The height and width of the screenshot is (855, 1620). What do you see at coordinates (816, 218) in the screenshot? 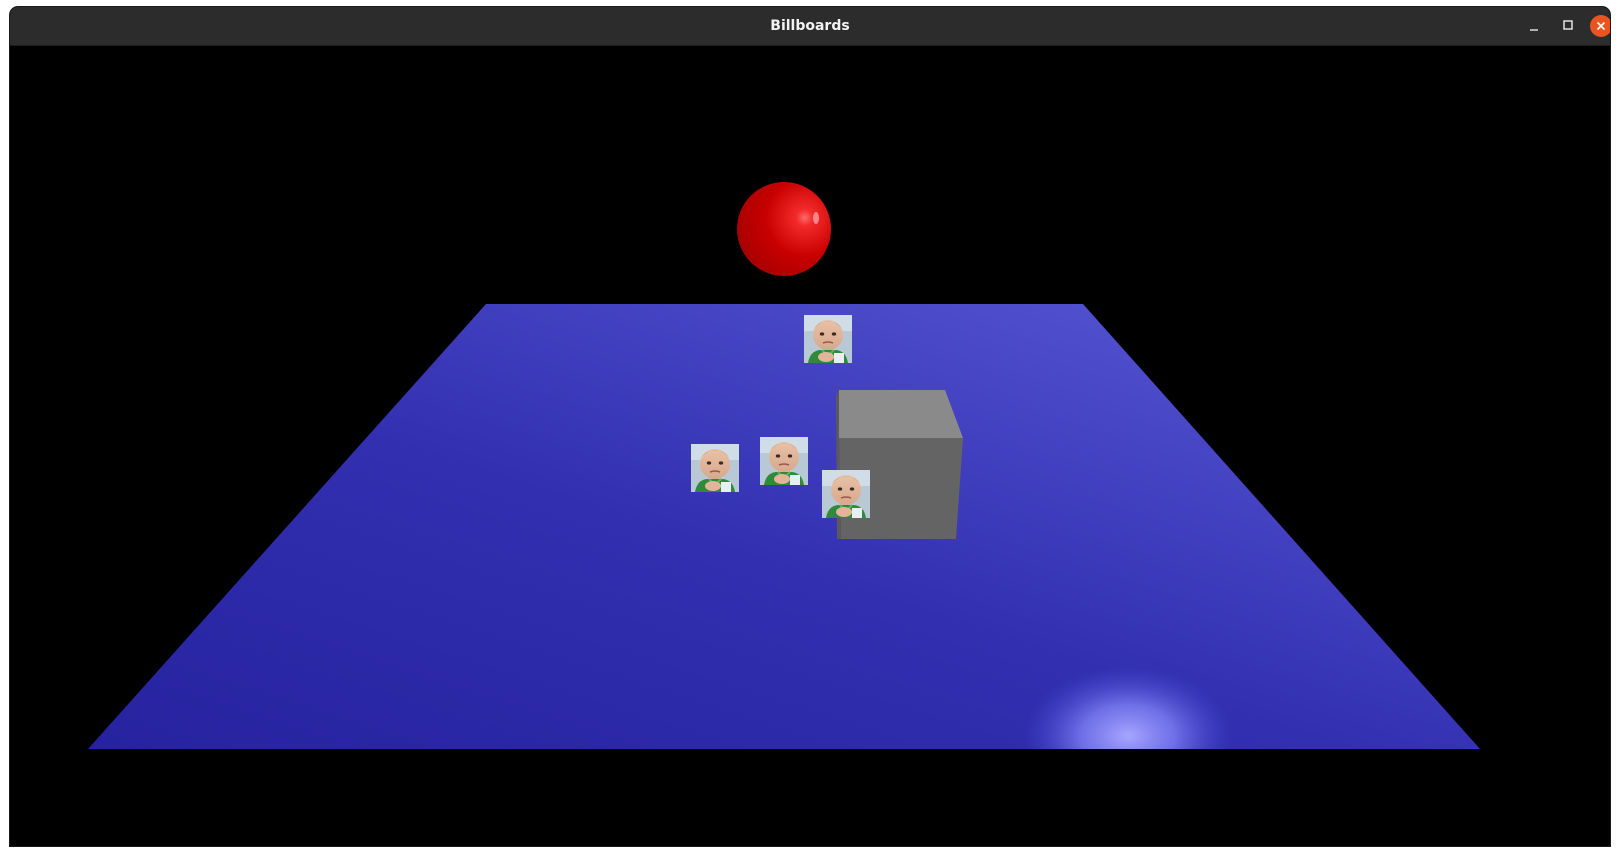
I see `sphere-highlight` at bounding box center [816, 218].